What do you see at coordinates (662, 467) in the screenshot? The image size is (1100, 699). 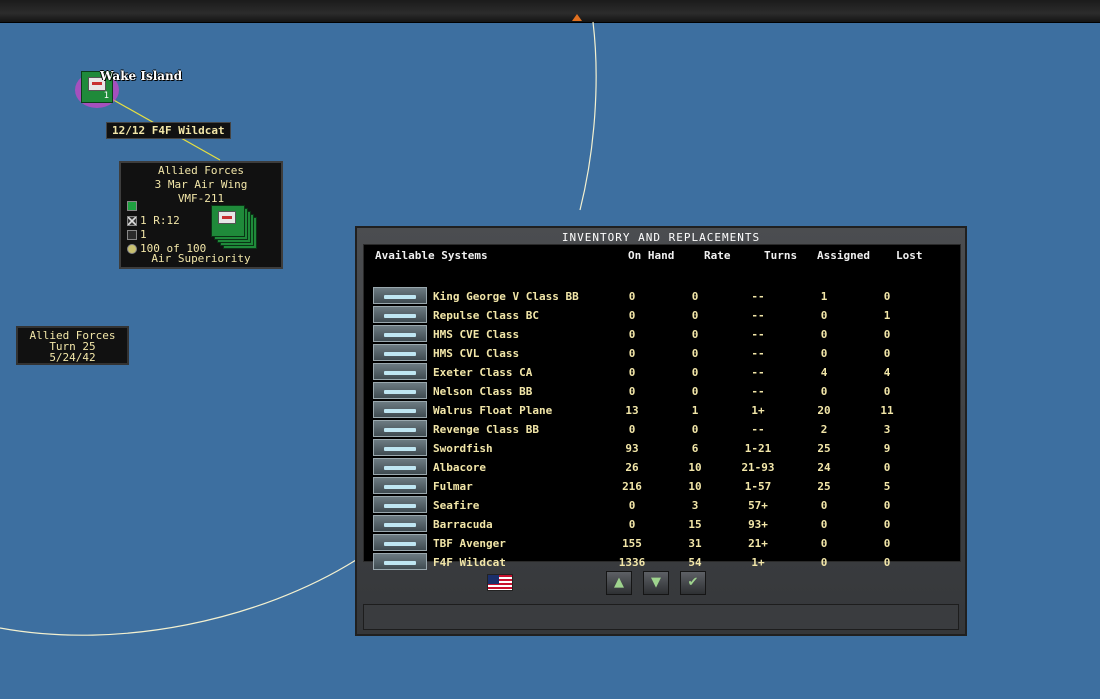 I see `table-row: Albacore 26 10 21-93 24 0` at bounding box center [662, 467].